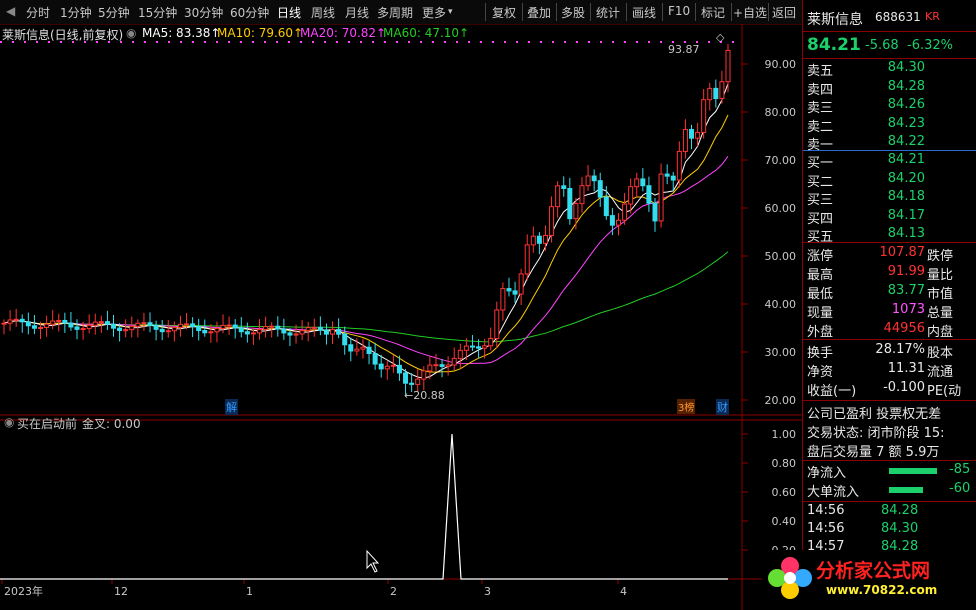  Describe the element at coordinates (504, 12) in the screenshot. I see `fuquan-button: 复权` at that location.